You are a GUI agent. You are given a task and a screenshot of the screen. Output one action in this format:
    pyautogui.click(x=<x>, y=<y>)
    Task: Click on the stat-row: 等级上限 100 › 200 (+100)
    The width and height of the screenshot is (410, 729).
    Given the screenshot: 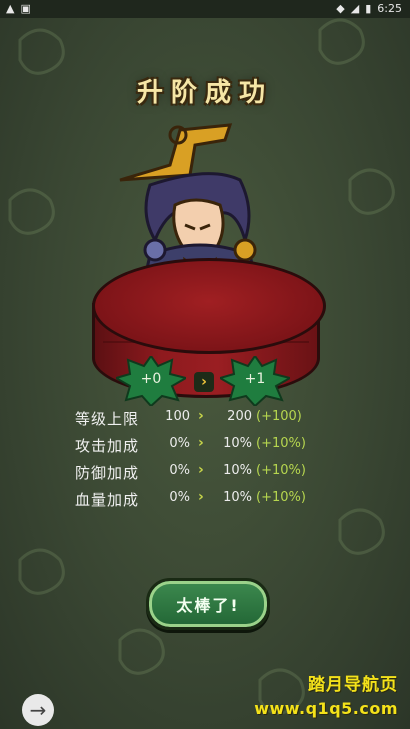 What is the action you would take?
    pyautogui.click(x=205, y=418)
    